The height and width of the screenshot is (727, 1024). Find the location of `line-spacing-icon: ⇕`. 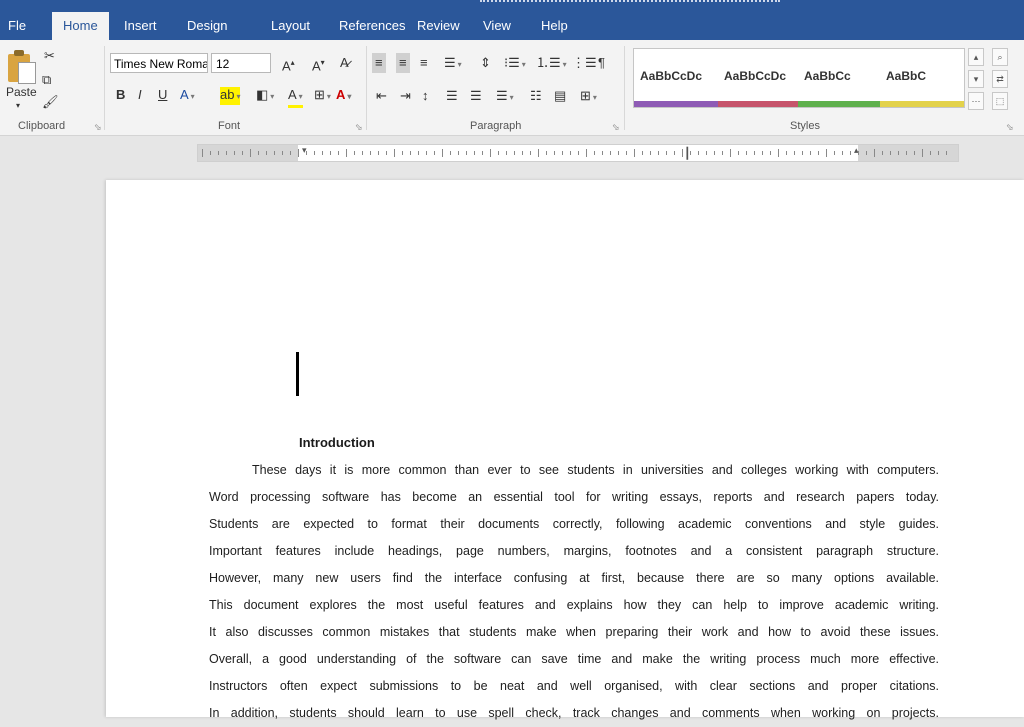

line-spacing-icon: ⇕ is located at coordinates (485, 63).